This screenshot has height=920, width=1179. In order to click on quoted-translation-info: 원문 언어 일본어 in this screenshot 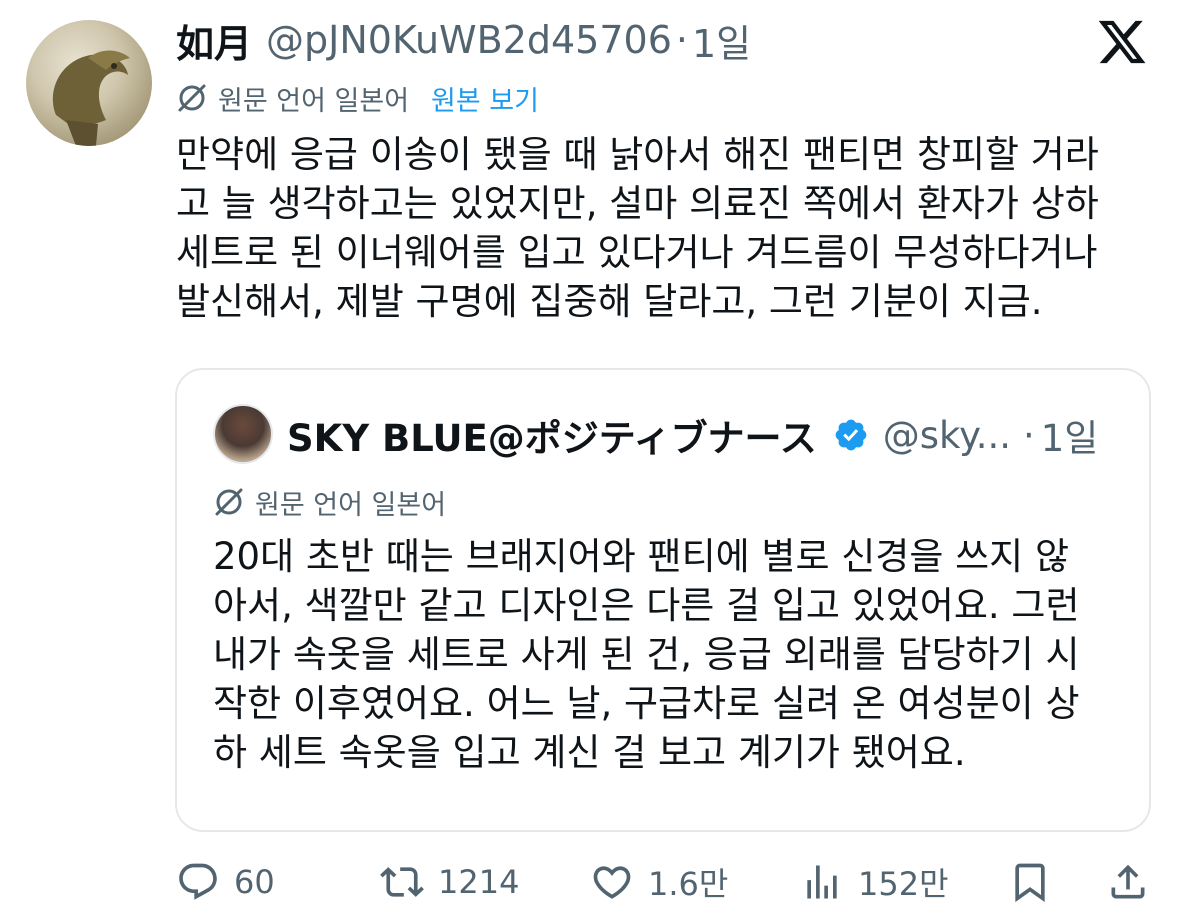, I will do `click(329, 502)`.